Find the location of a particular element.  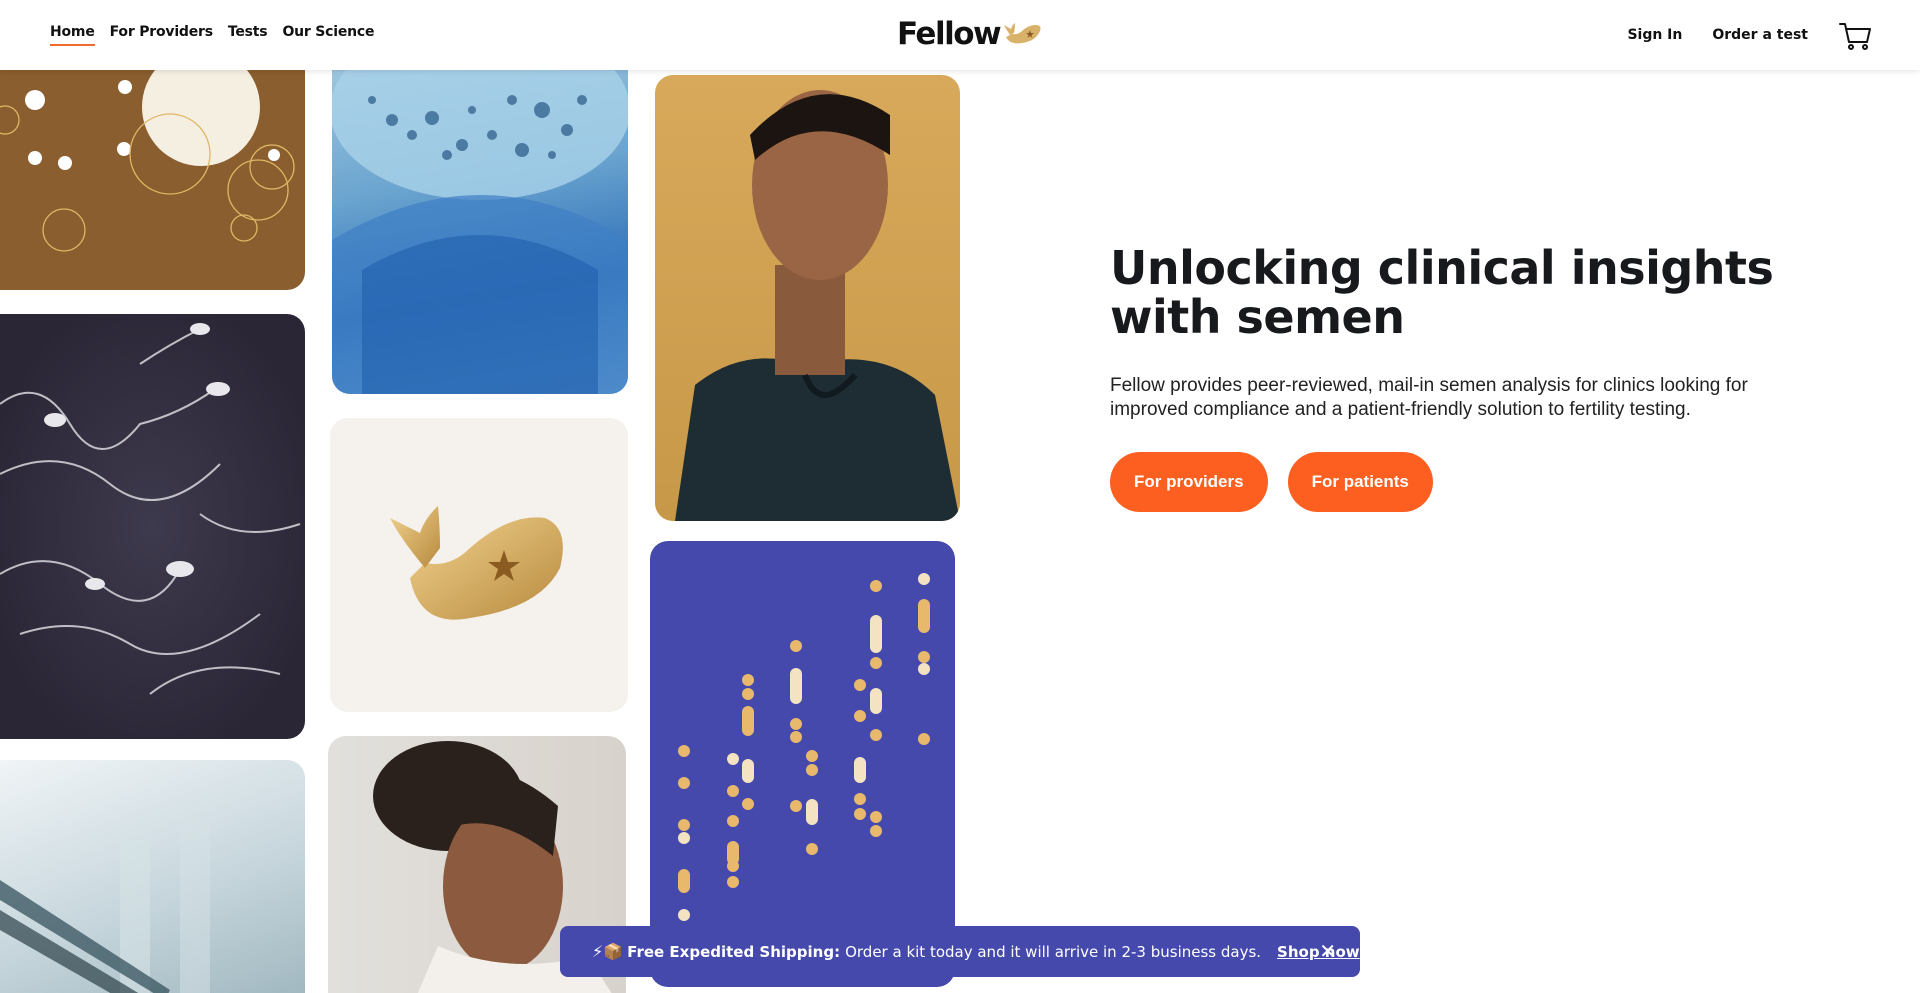

gallery-tile-dot-pattern is located at coordinates (802, 764).